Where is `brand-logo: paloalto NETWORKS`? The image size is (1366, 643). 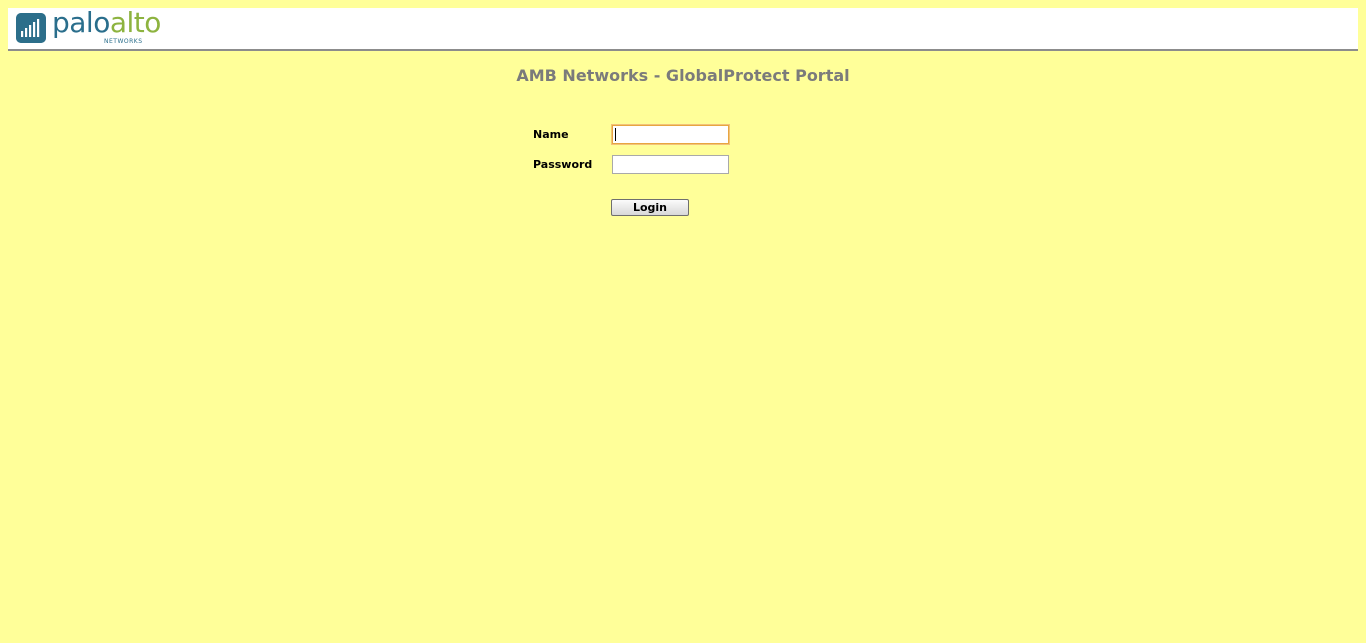
brand-logo: paloalto NETWORKS is located at coordinates (88, 26).